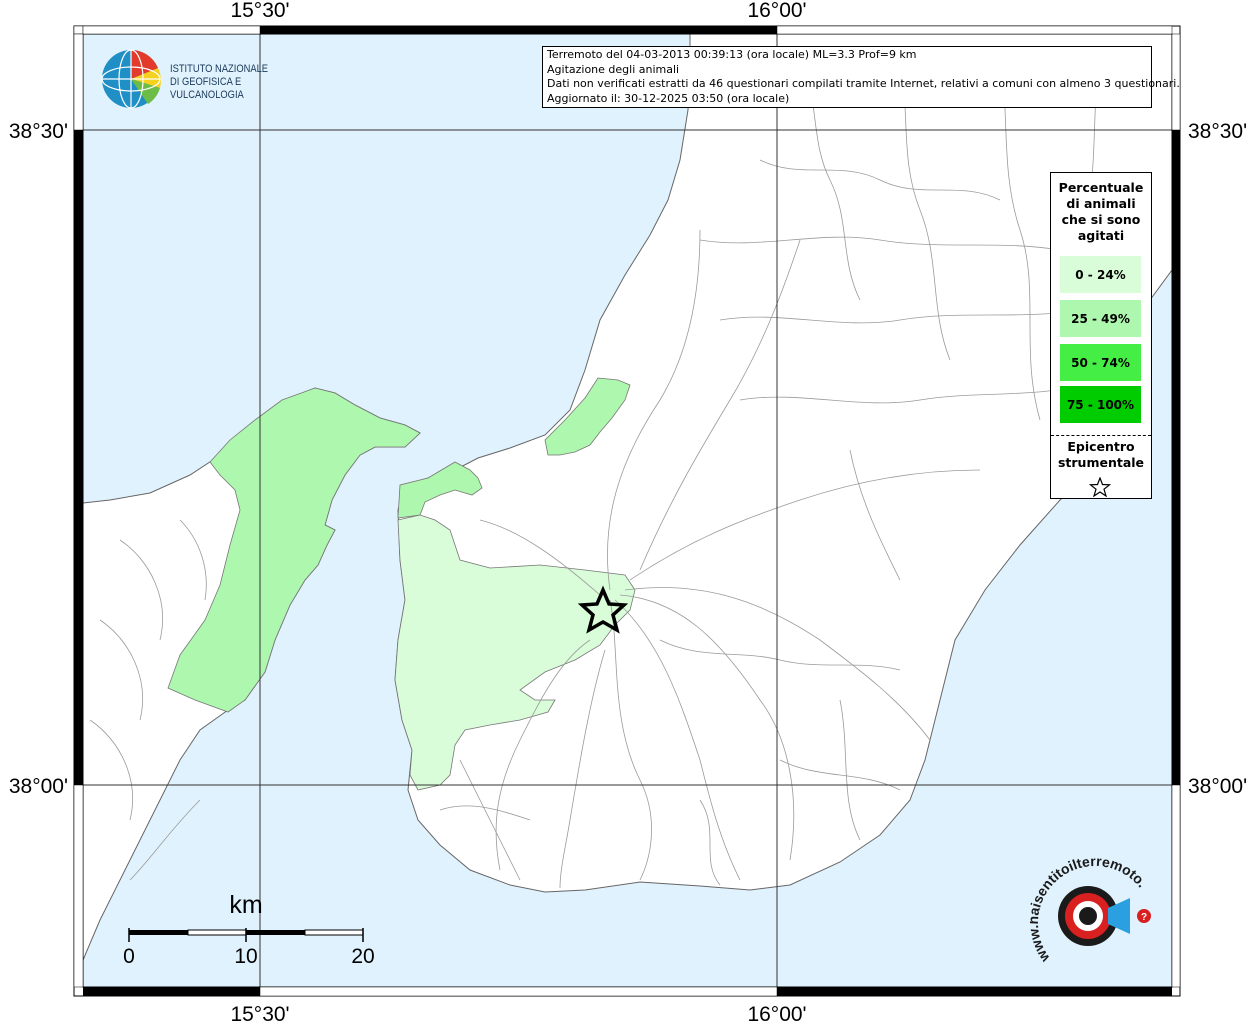 The width and height of the screenshot is (1254, 1024). I want to click on legend-title-line: di animali, so click(1101, 203).